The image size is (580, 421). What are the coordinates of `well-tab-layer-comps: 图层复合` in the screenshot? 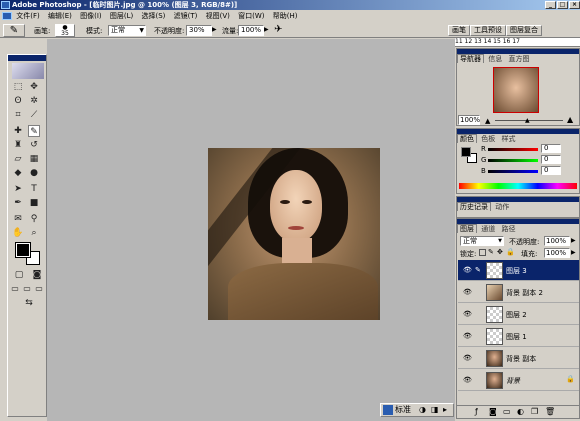 It's located at (524, 30).